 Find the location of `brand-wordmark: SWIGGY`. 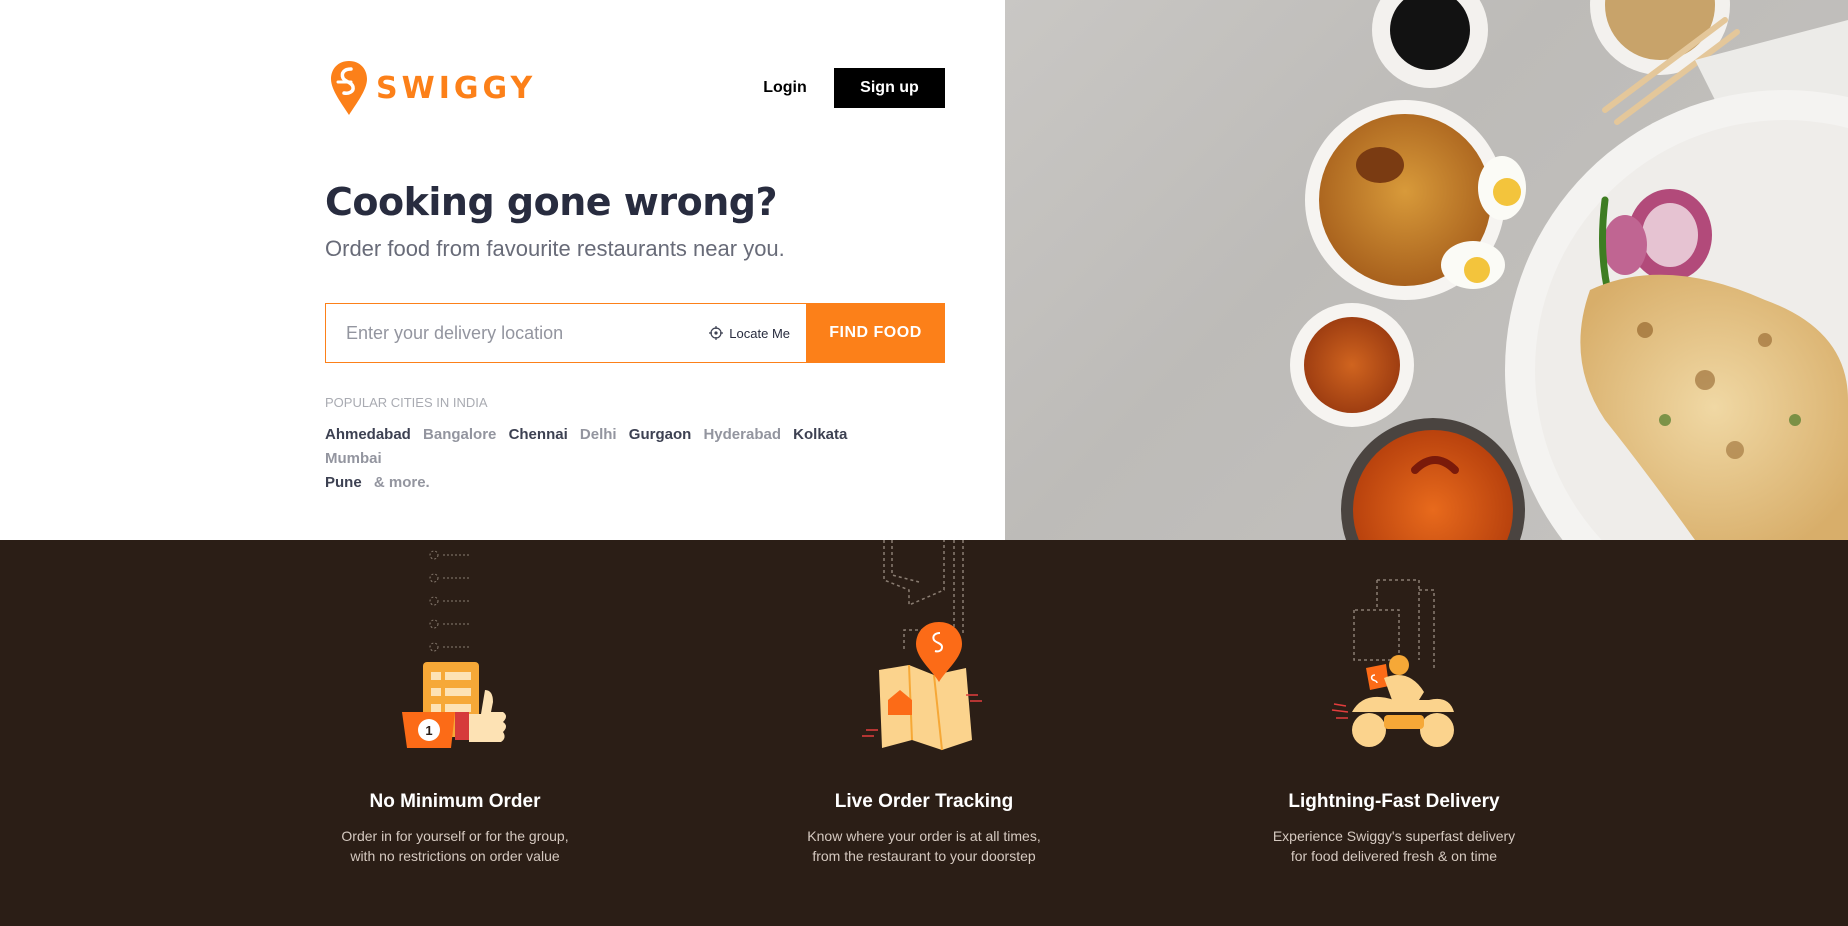

brand-wordmark: SWIGGY is located at coordinates (456, 88).